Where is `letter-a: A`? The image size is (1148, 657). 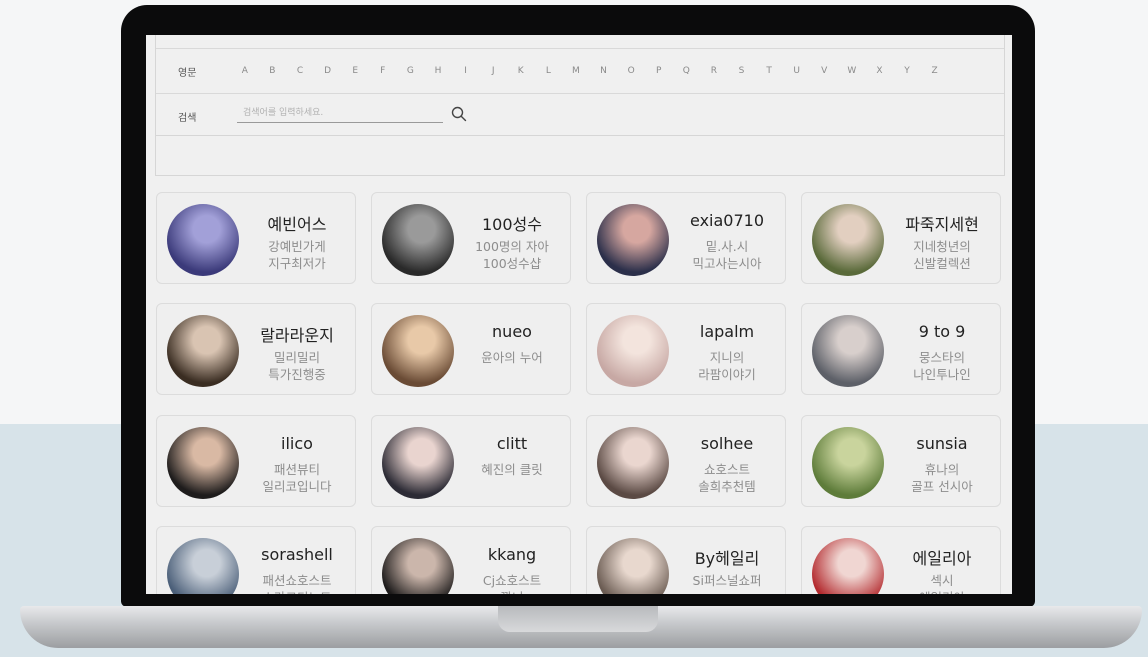
letter-a: A is located at coordinates (245, 71).